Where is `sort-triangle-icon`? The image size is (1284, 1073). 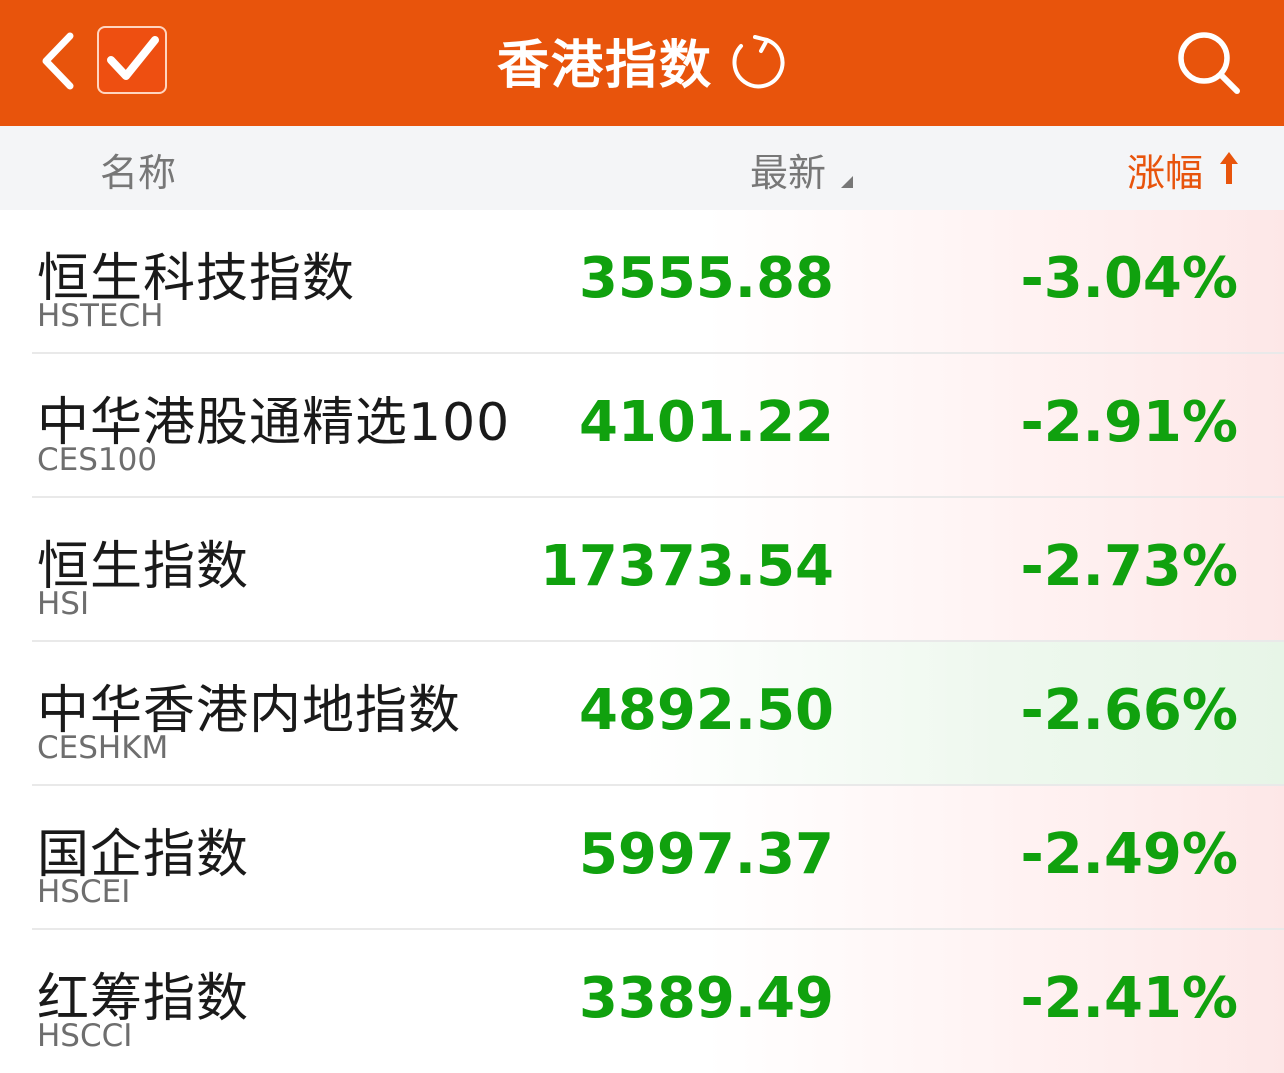 sort-triangle-icon is located at coordinates (847, 182).